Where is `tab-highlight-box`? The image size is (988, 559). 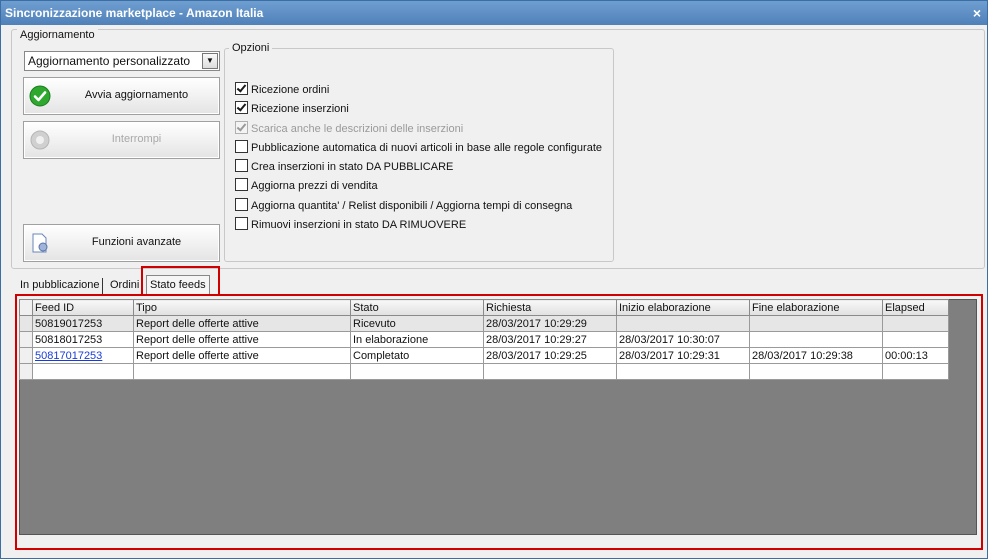
tab-highlight-box is located at coordinates (180, 281).